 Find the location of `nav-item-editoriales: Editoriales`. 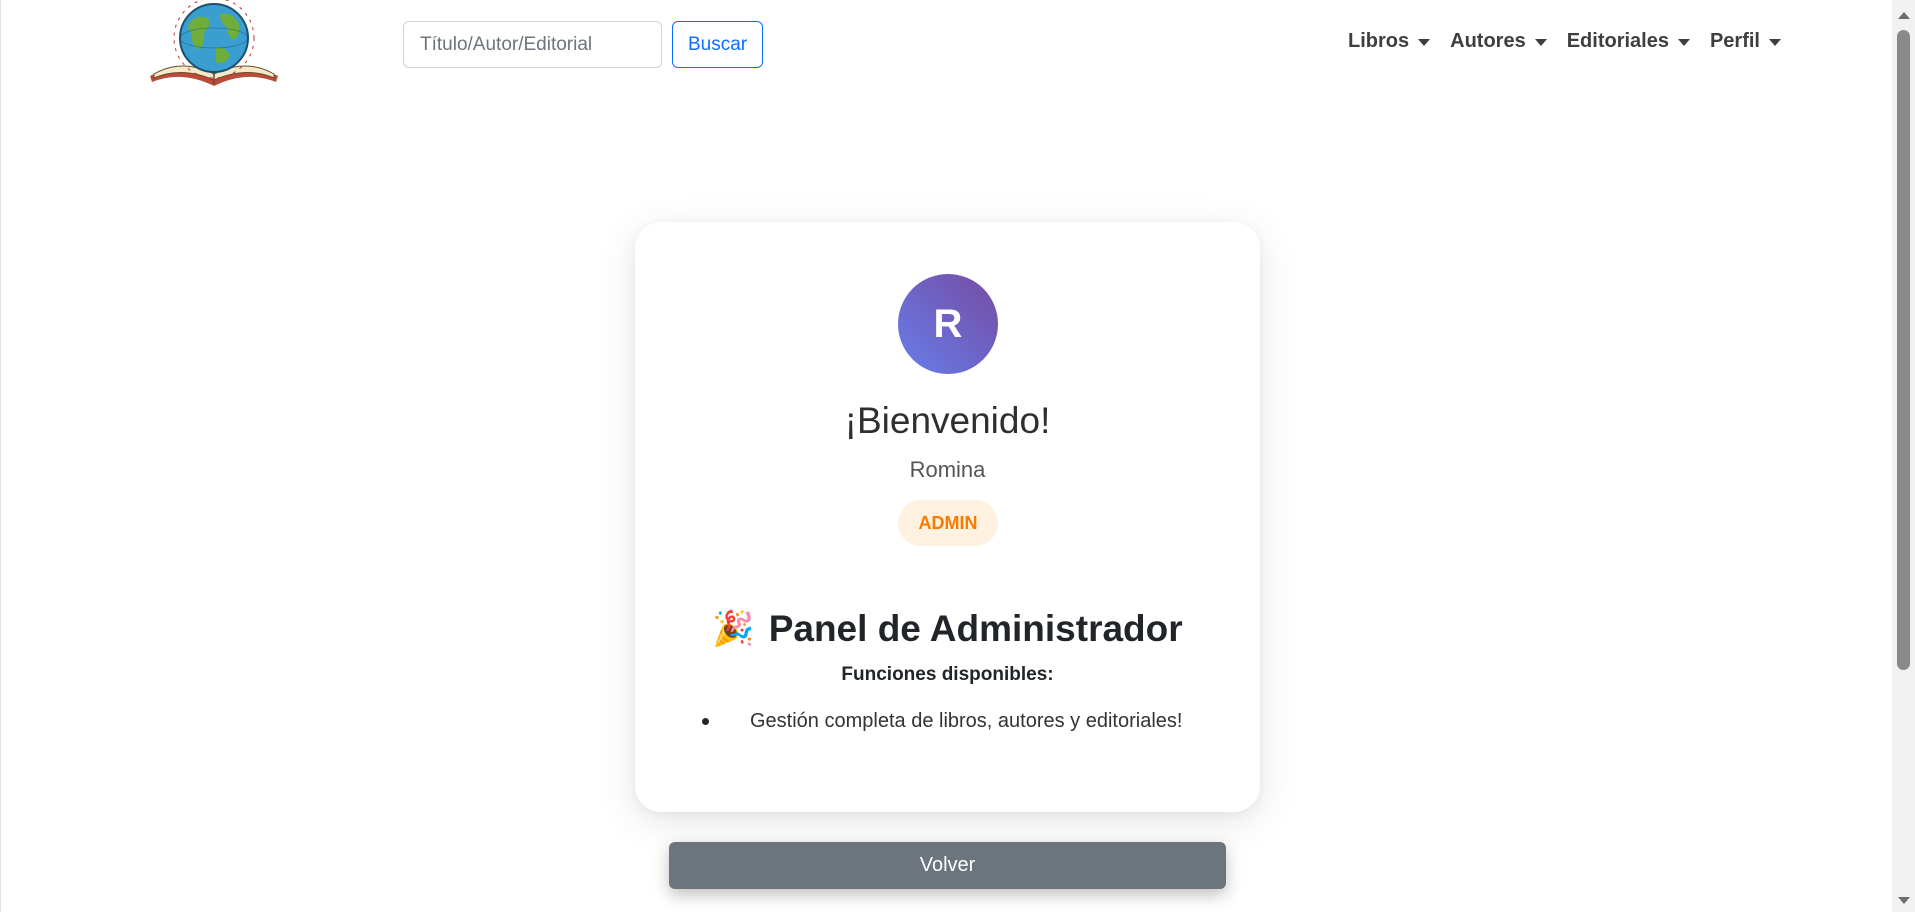

nav-item-editoriales: Editoriales is located at coordinates (1628, 41).